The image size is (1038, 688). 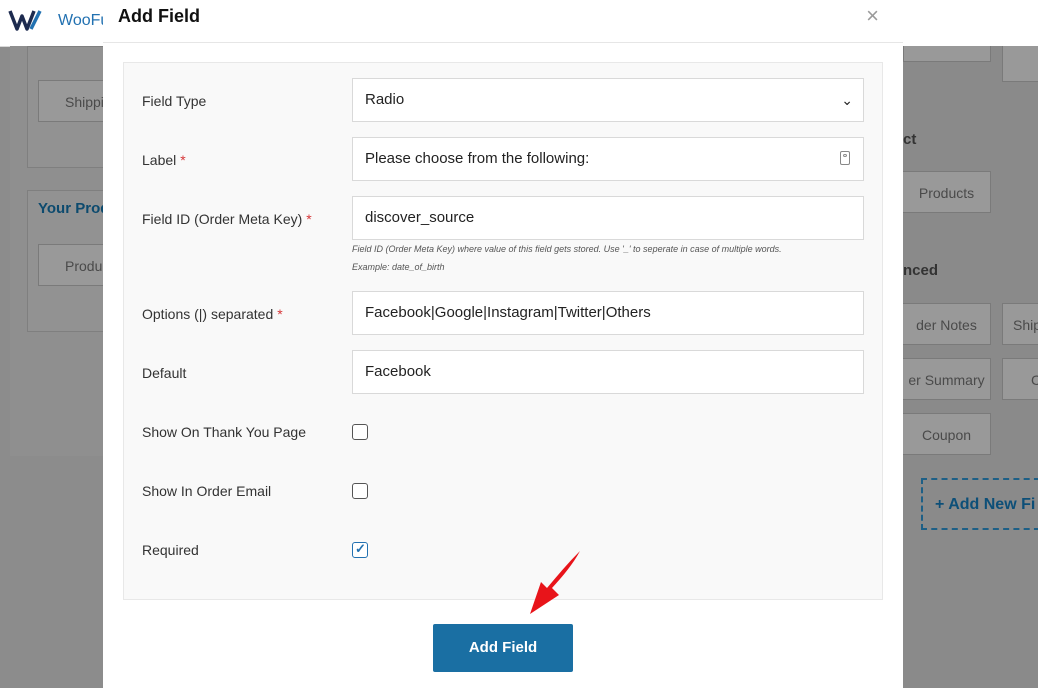 What do you see at coordinates (503, 21) in the screenshot?
I see `modal-header: Add Field ×` at bounding box center [503, 21].